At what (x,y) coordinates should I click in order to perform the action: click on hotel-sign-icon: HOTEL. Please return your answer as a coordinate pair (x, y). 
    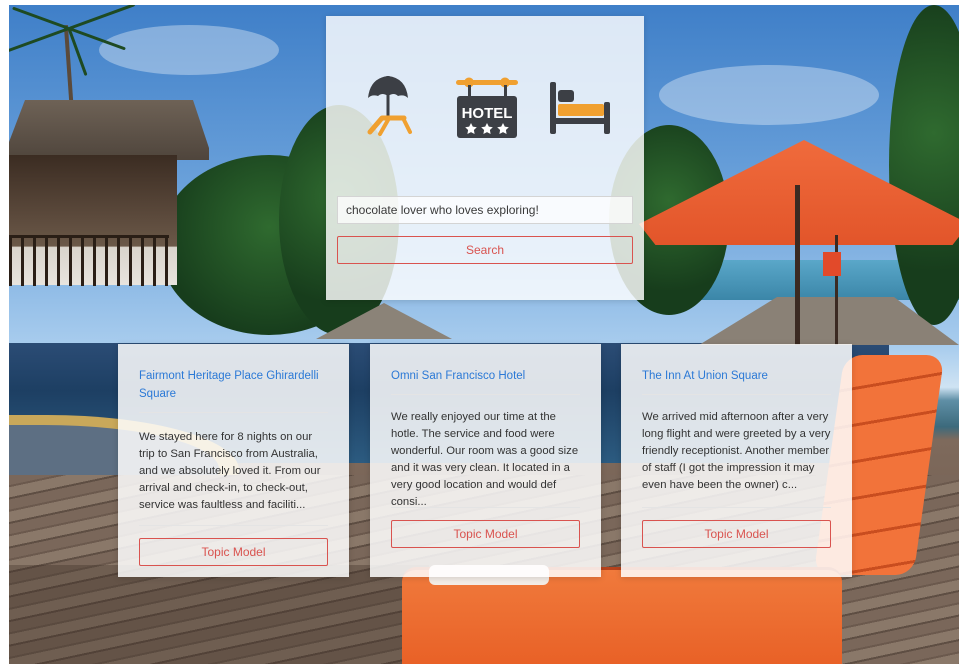
    Looking at the image, I should click on (487, 107).